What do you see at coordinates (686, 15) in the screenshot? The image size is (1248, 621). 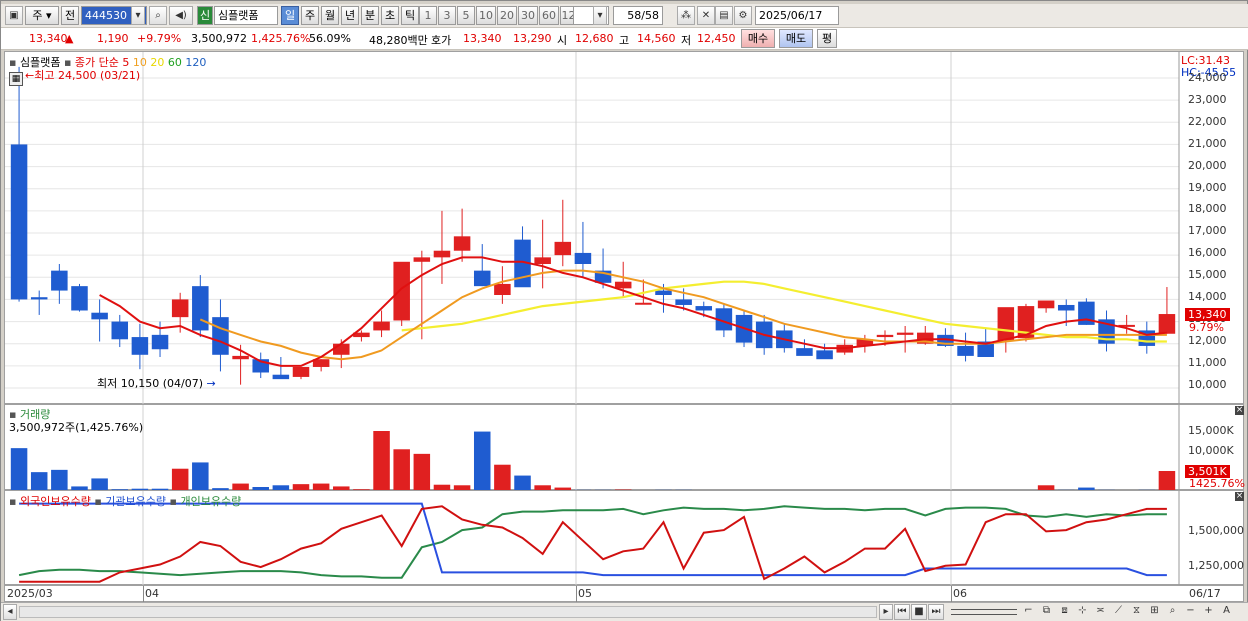 I see `link-icon: ⁂` at bounding box center [686, 15].